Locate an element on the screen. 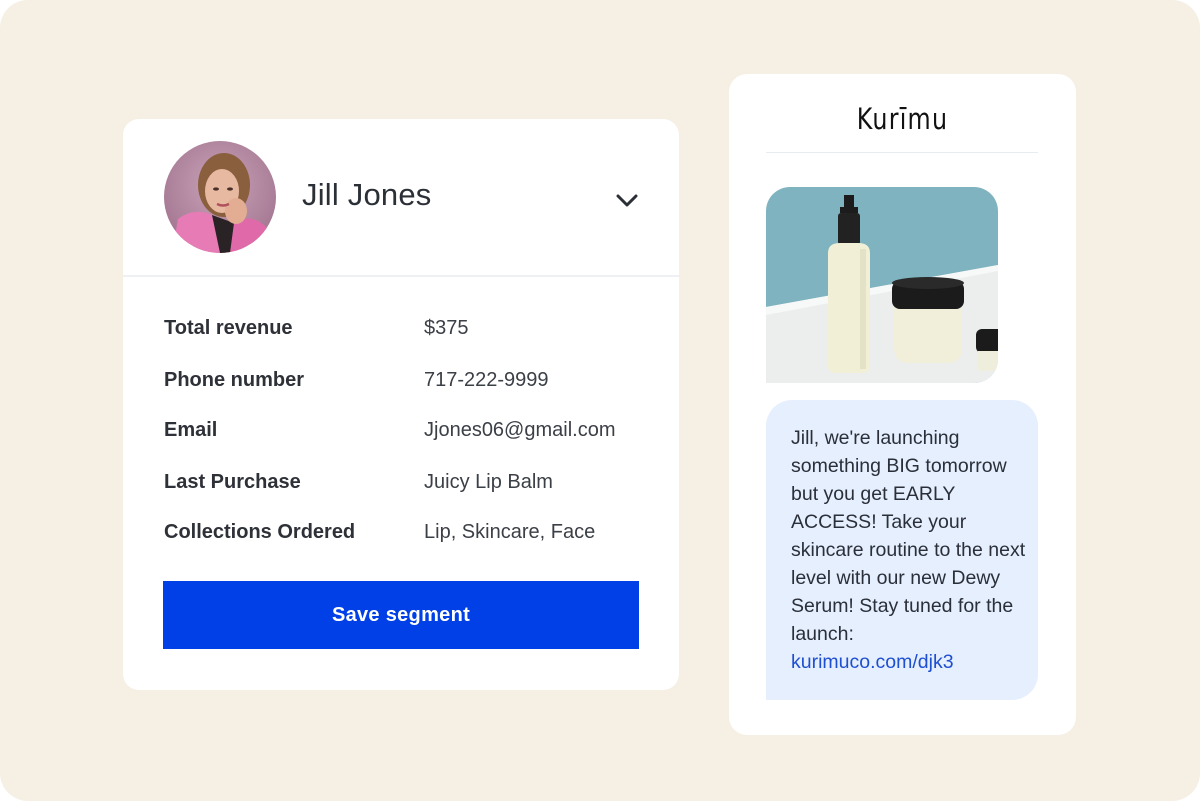  profile-header: Jill Jones is located at coordinates (401, 198).